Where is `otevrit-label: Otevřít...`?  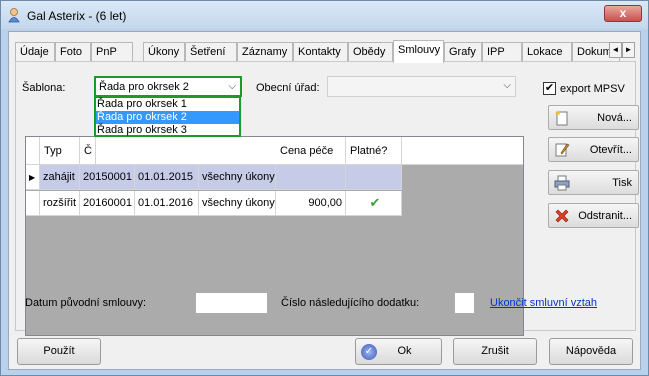
otevrit-label: Otevřít... is located at coordinates (610, 150).